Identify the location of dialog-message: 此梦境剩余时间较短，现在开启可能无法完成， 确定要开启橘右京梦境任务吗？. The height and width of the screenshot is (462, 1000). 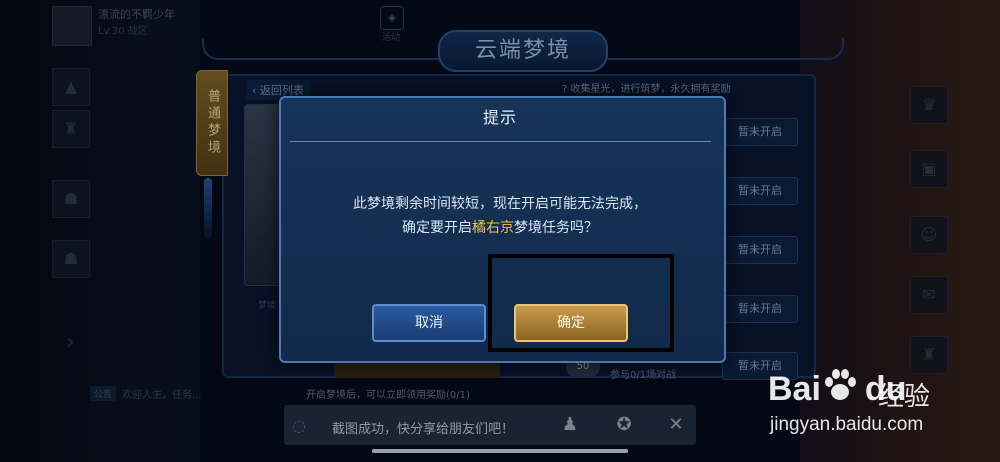
(500, 216).